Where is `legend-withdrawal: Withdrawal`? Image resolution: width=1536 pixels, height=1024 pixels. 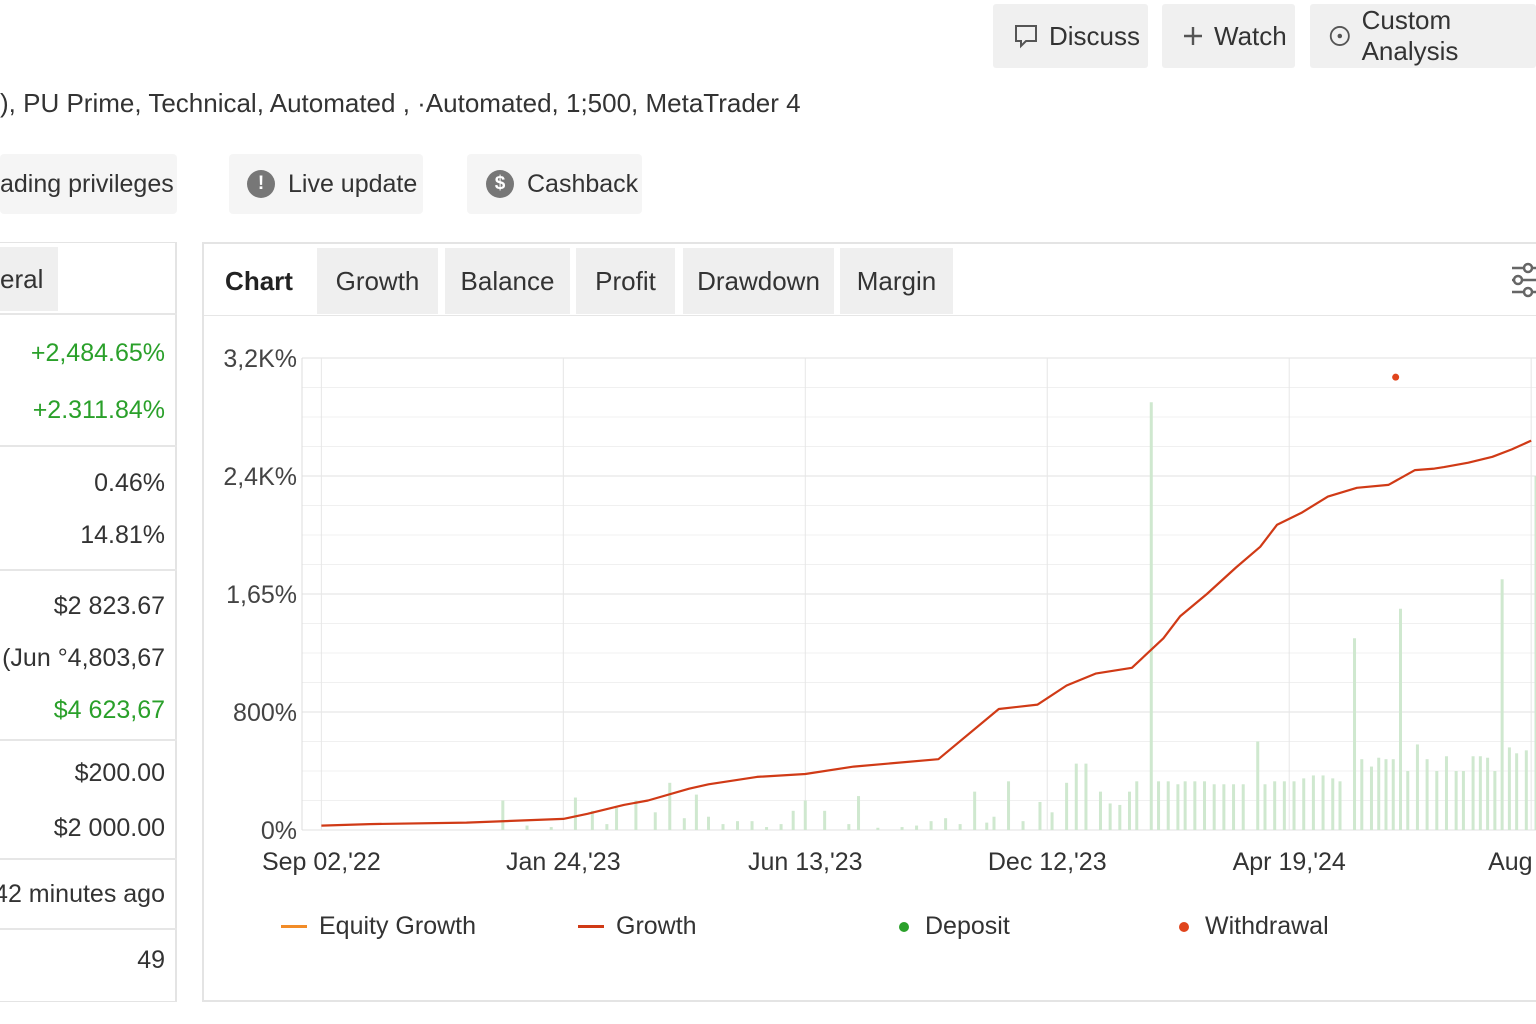
legend-withdrawal: Withdrawal is located at coordinates (1254, 926).